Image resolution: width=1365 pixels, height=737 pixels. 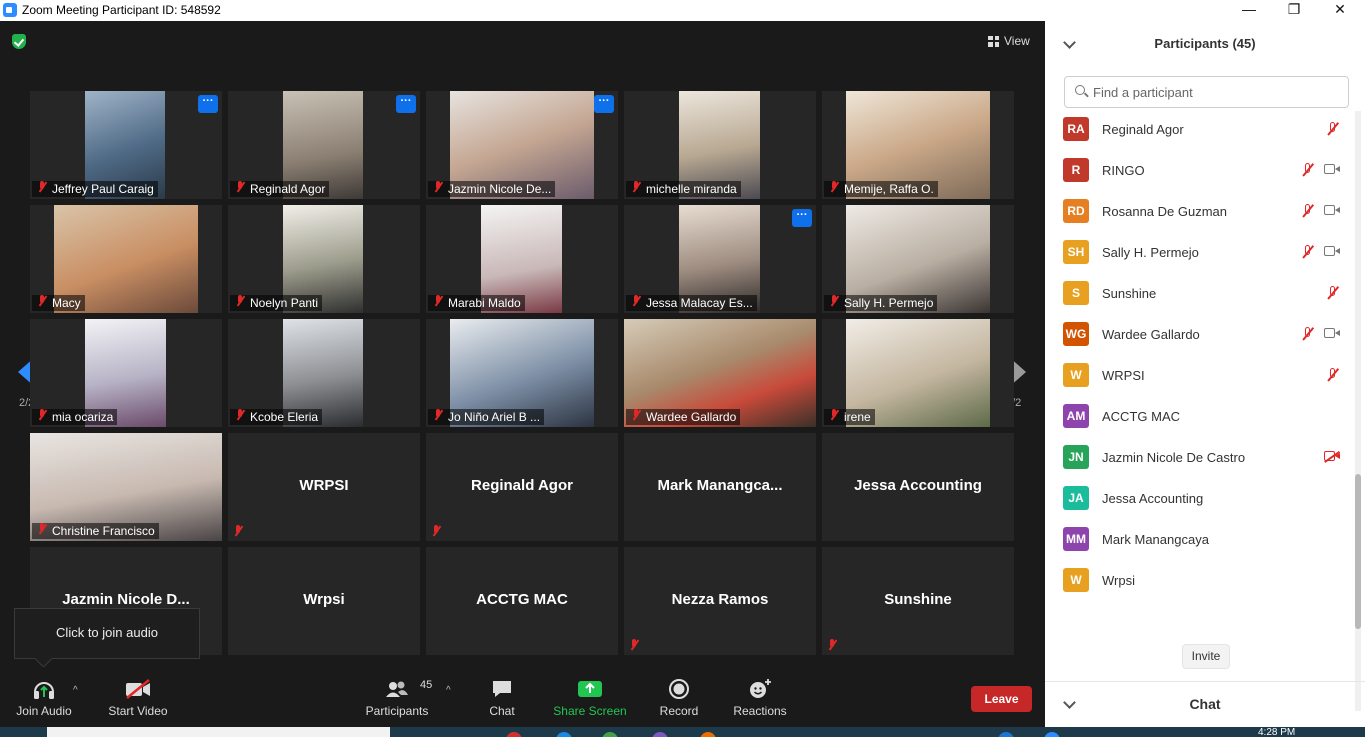 What do you see at coordinates (1218, 92) in the screenshot?
I see `participant-search-input` at bounding box center [1218, 92].